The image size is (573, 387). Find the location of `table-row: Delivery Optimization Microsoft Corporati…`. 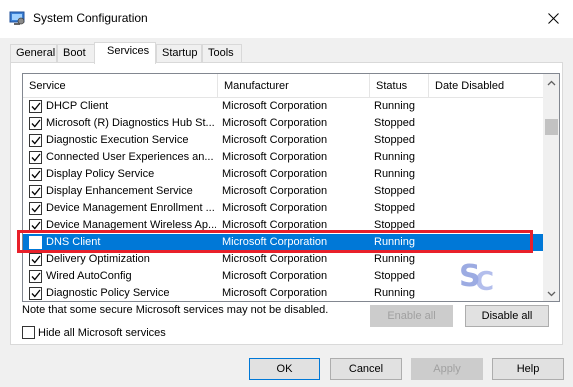

table-row: Delivery Optimization Microsoft Corporati… is located at coordinates (283, 259).